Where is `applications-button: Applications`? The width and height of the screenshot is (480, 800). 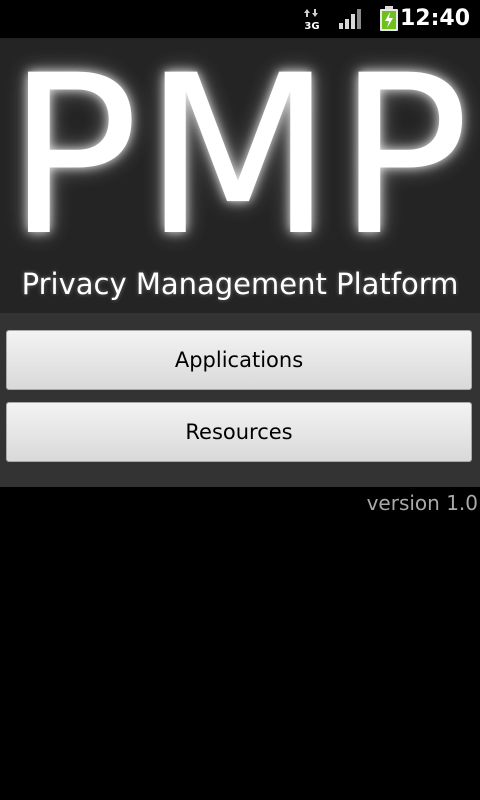 applications-button: Applications is located at coordinates (239, 360).